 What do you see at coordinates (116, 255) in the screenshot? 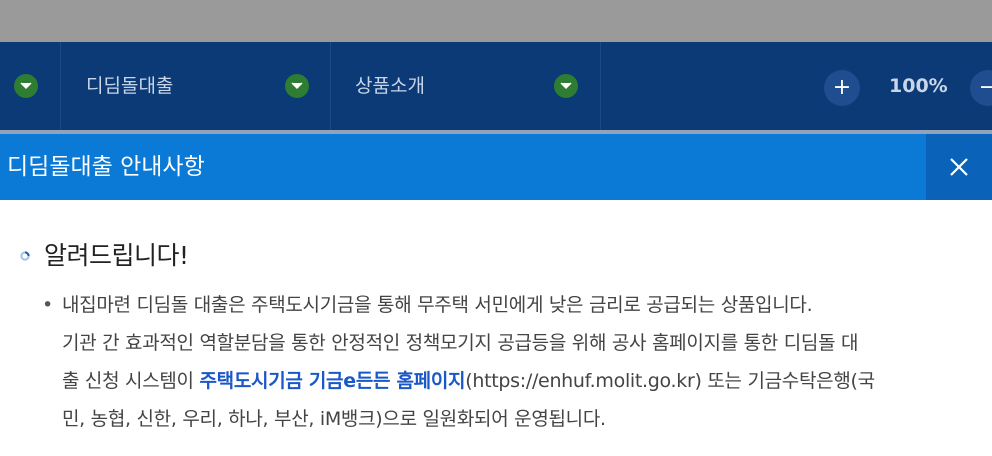
I see `notice-heading-text: 알려드립니다!` at bounding box center [116, 255].